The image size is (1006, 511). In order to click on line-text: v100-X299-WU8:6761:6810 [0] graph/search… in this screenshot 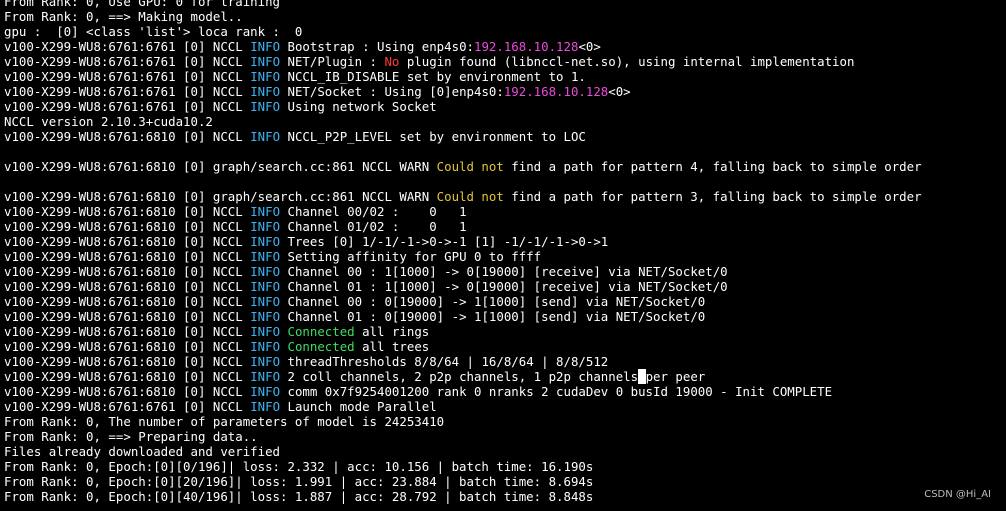, I will do `click(220, 166)`.